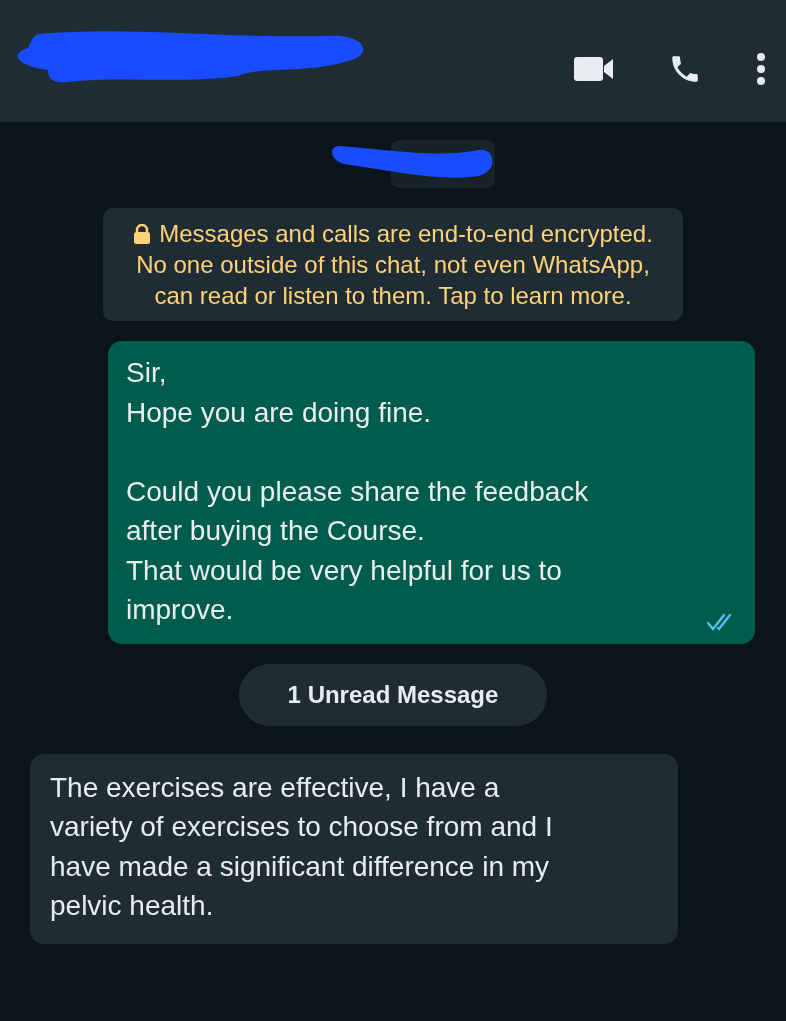  What do you see at coordinates (393, 264) in the screenshot?
I see `encryption-notice: Messages and calls are end-to-end encrypted. No one outside of this chat, not even WhatsApp, can read or listen to them. Tap to learn more.` at bounding box center [393, 264].